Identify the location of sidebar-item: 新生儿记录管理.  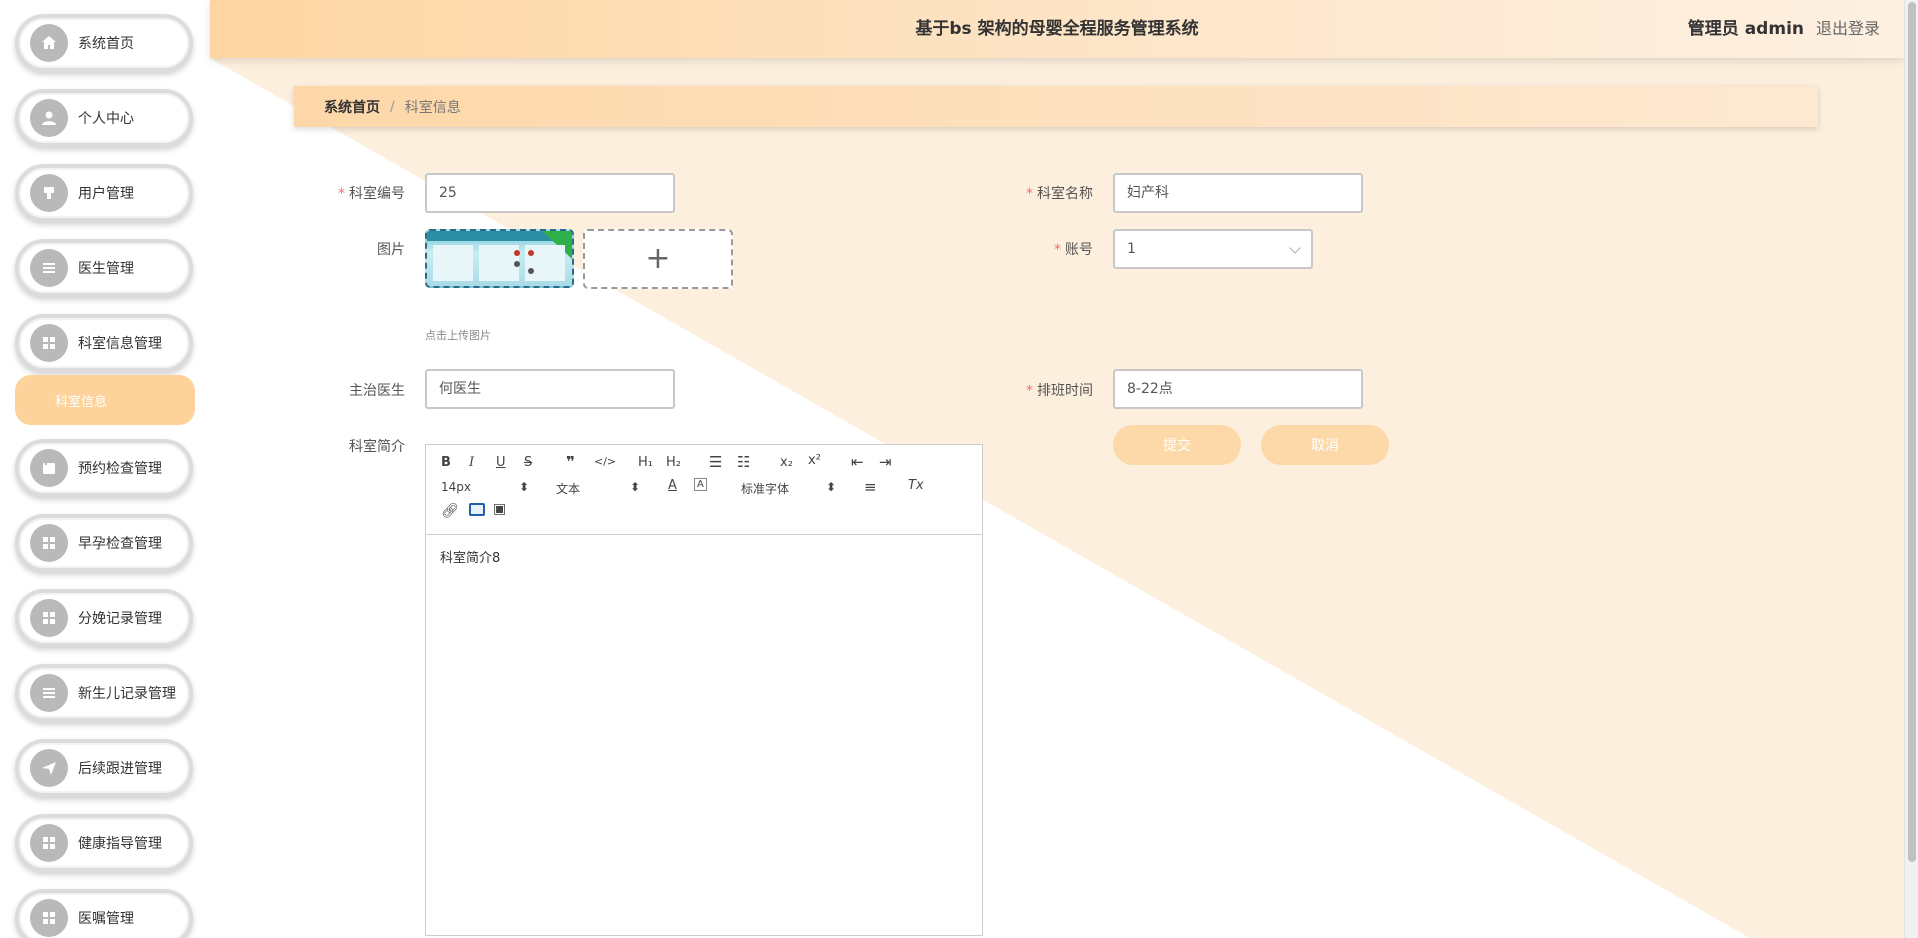
(104, 693).